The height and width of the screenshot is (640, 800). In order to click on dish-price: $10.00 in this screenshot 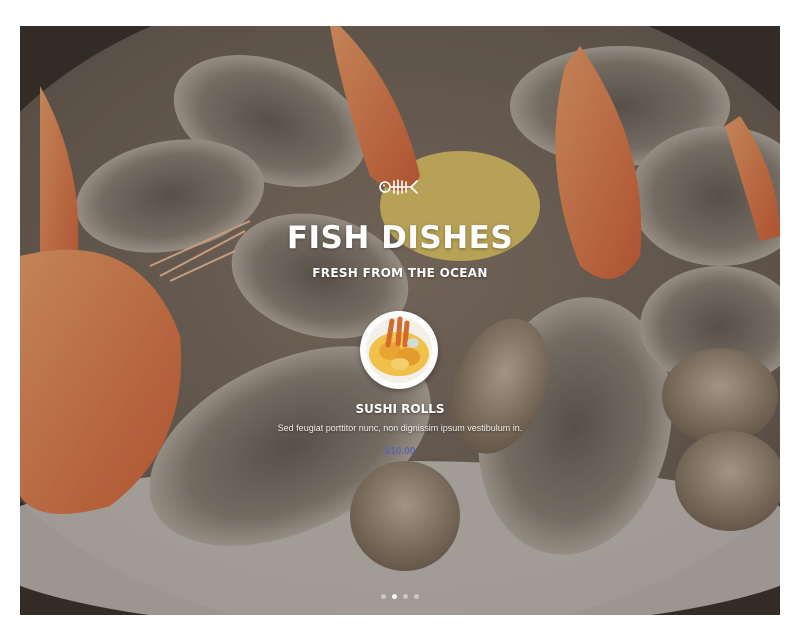, I will do `click(400, 451)`.